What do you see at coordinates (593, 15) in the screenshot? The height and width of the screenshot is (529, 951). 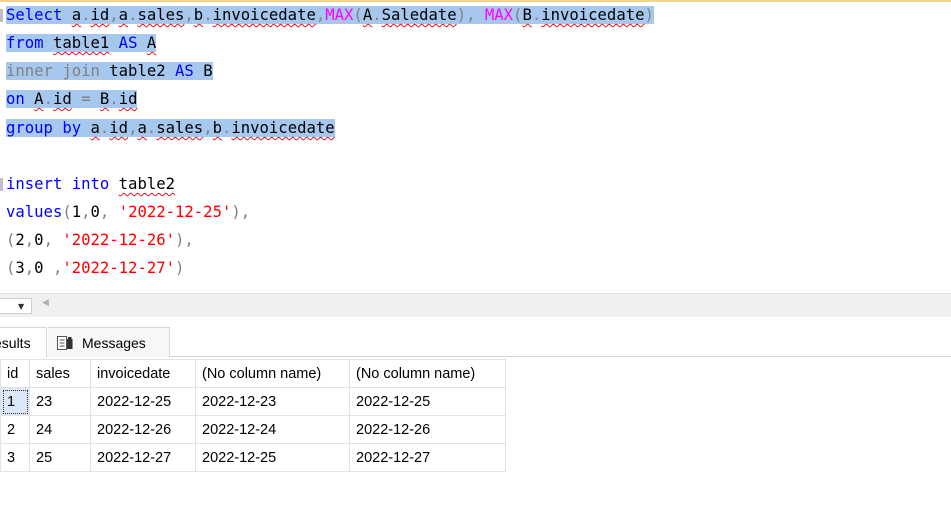 I see `code-token: invoicedate` at bounding box center [593, 15].